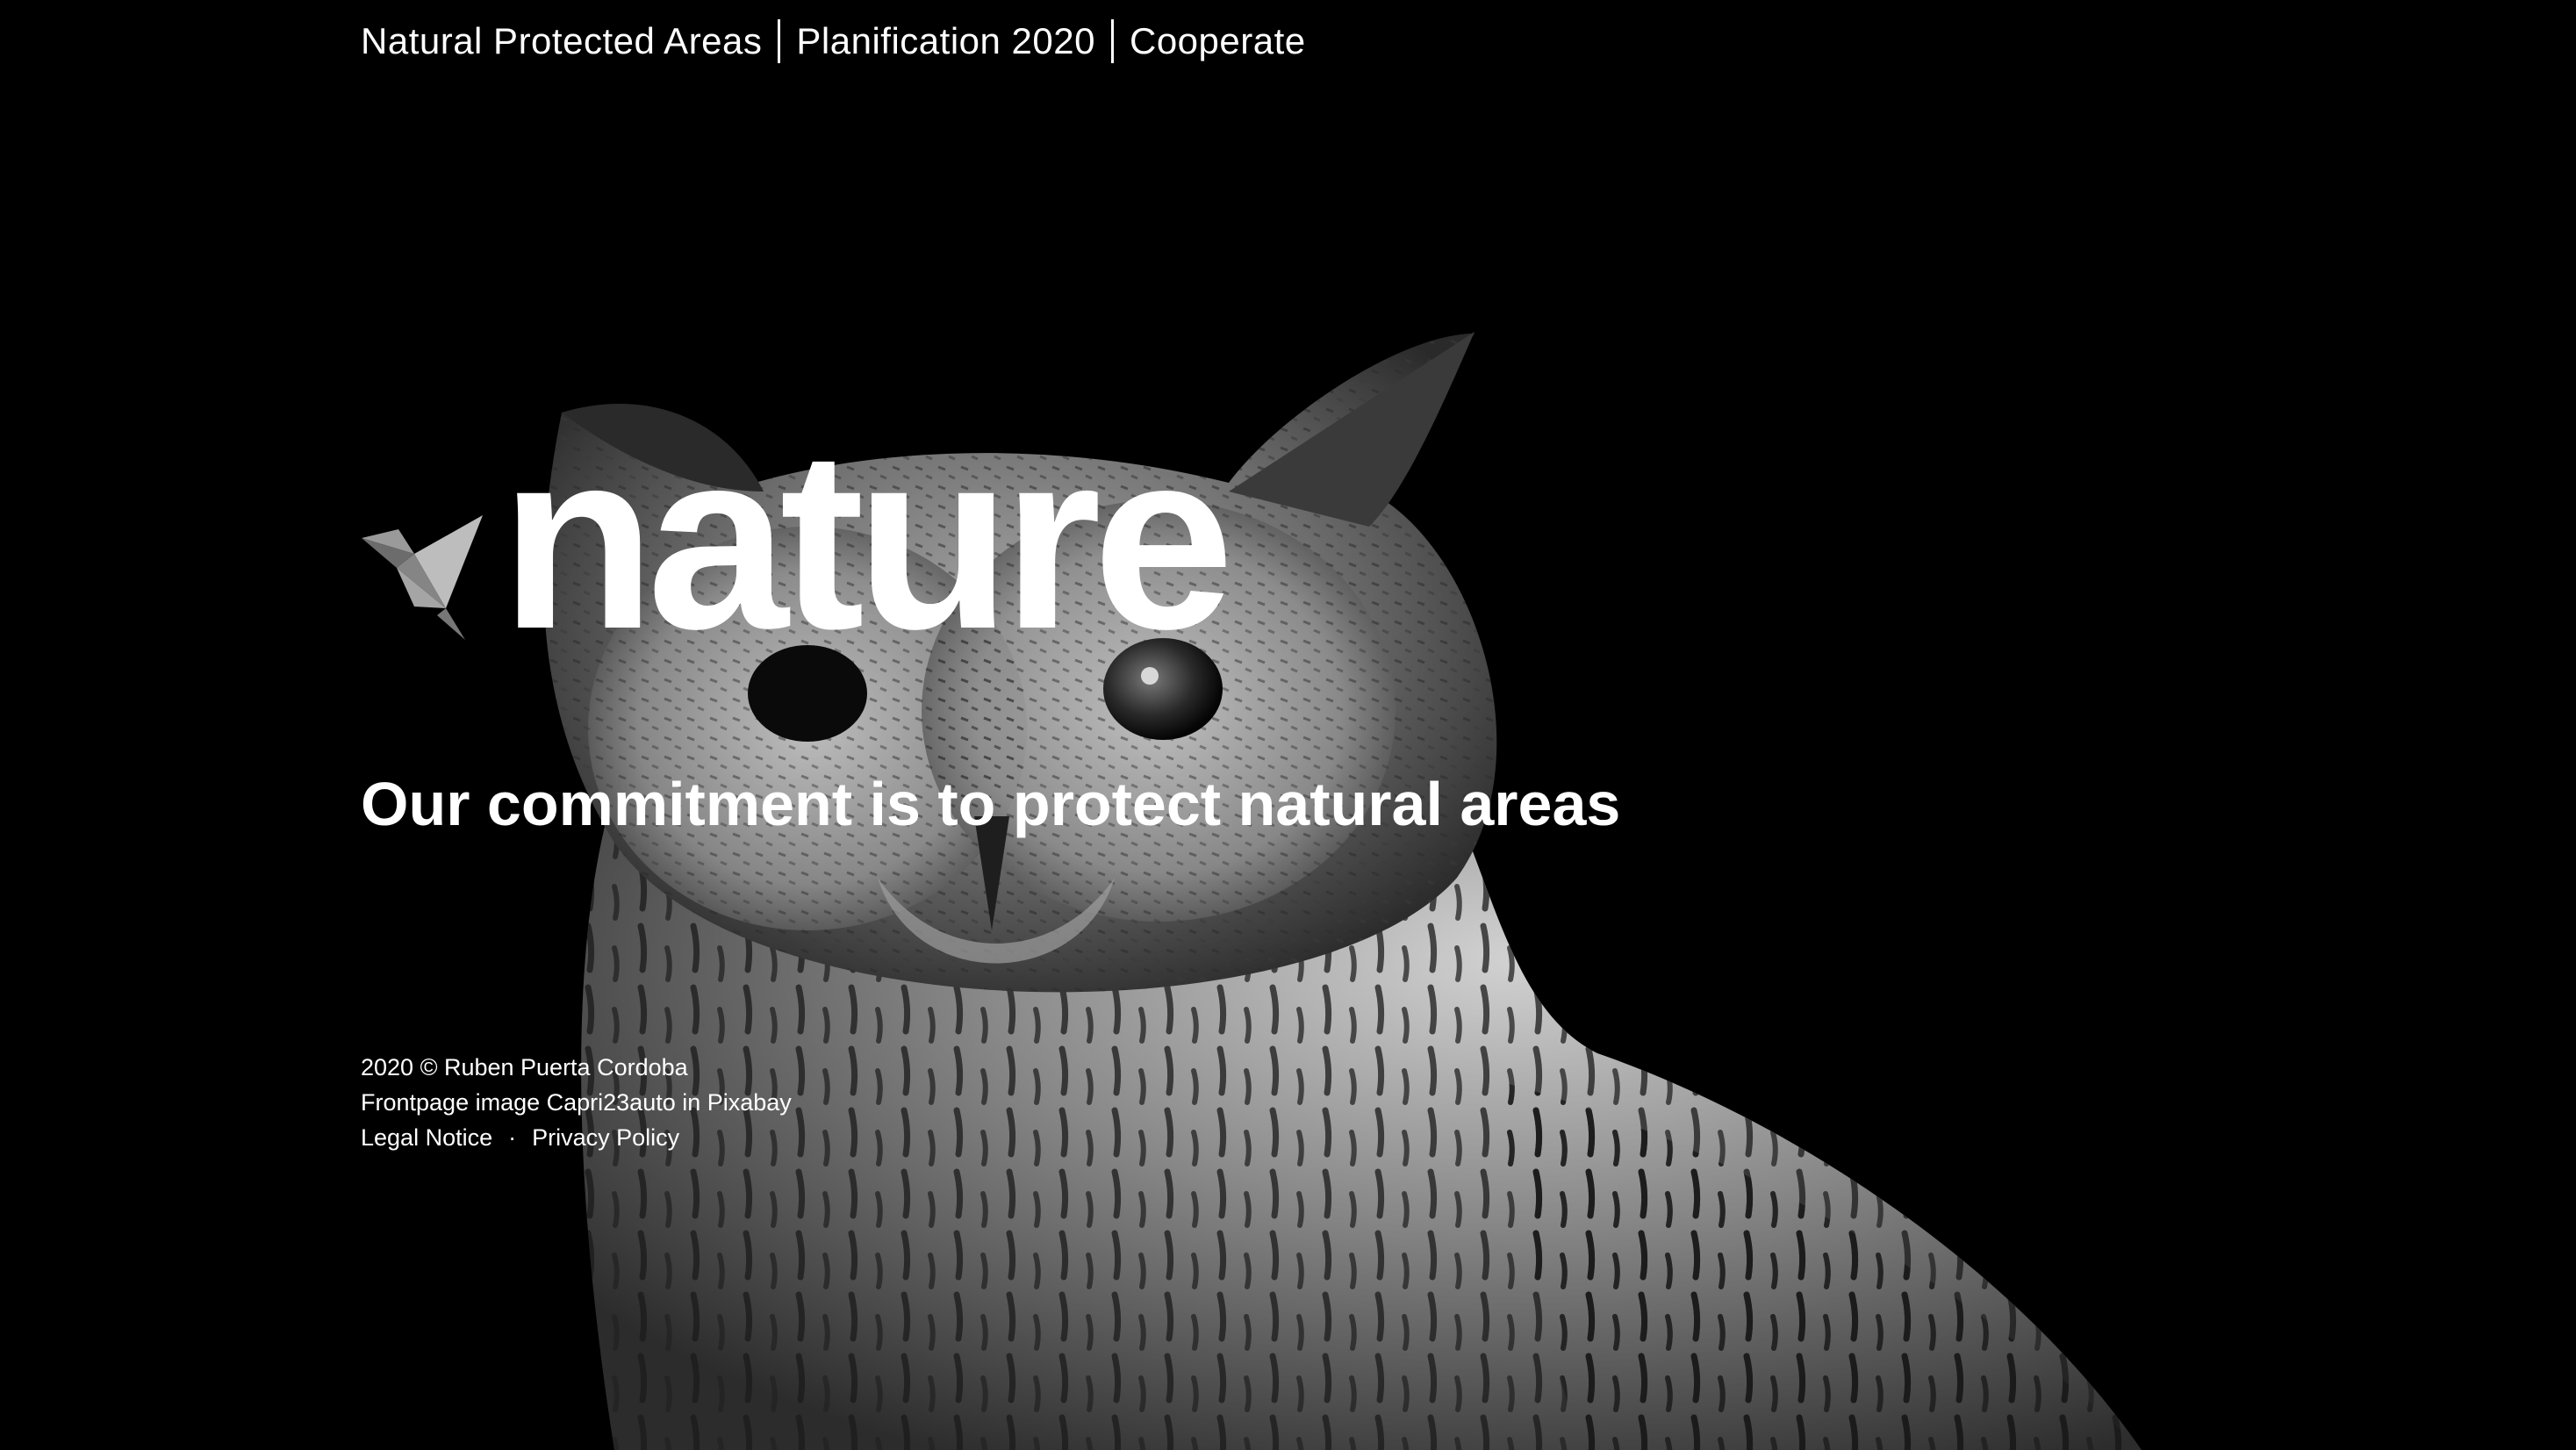  Describe the element at coordinates (524, 1067) in the screenshot. I see `copyright-text: 2020 © Ruben Puerta Cordoba` at that location.